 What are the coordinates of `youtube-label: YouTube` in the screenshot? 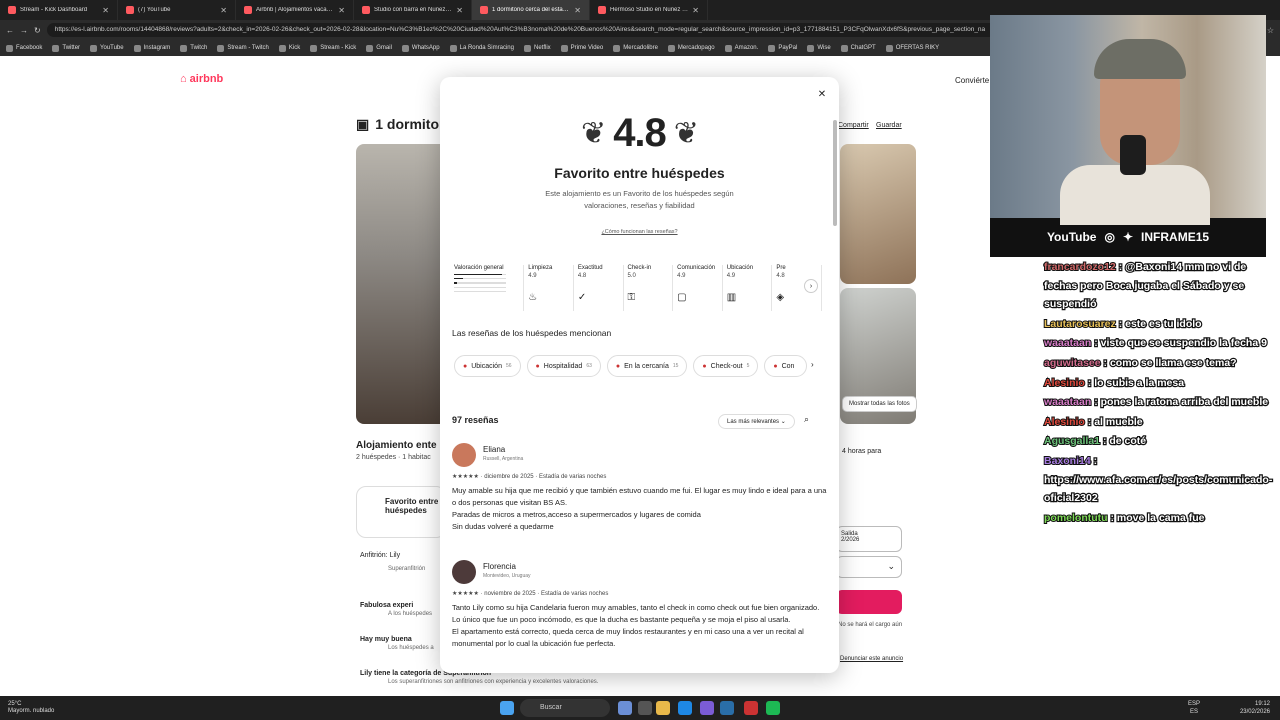 It's located at (1071, 237).